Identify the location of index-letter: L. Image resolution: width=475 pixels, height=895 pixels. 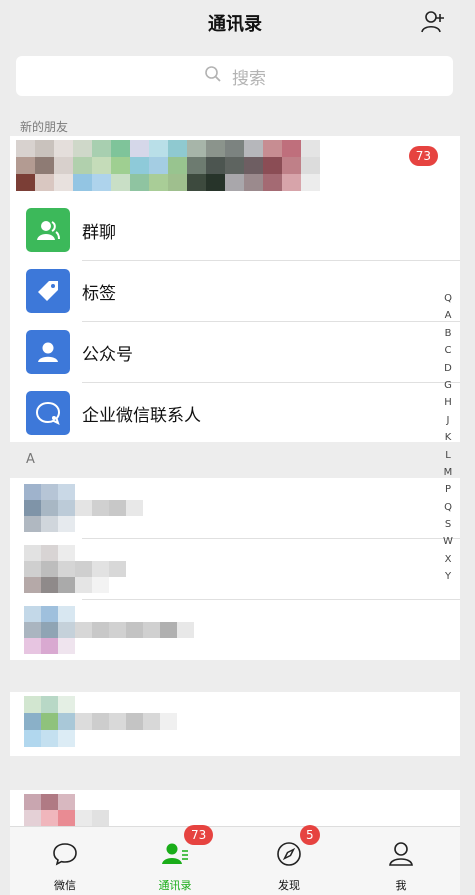
(448, 455).